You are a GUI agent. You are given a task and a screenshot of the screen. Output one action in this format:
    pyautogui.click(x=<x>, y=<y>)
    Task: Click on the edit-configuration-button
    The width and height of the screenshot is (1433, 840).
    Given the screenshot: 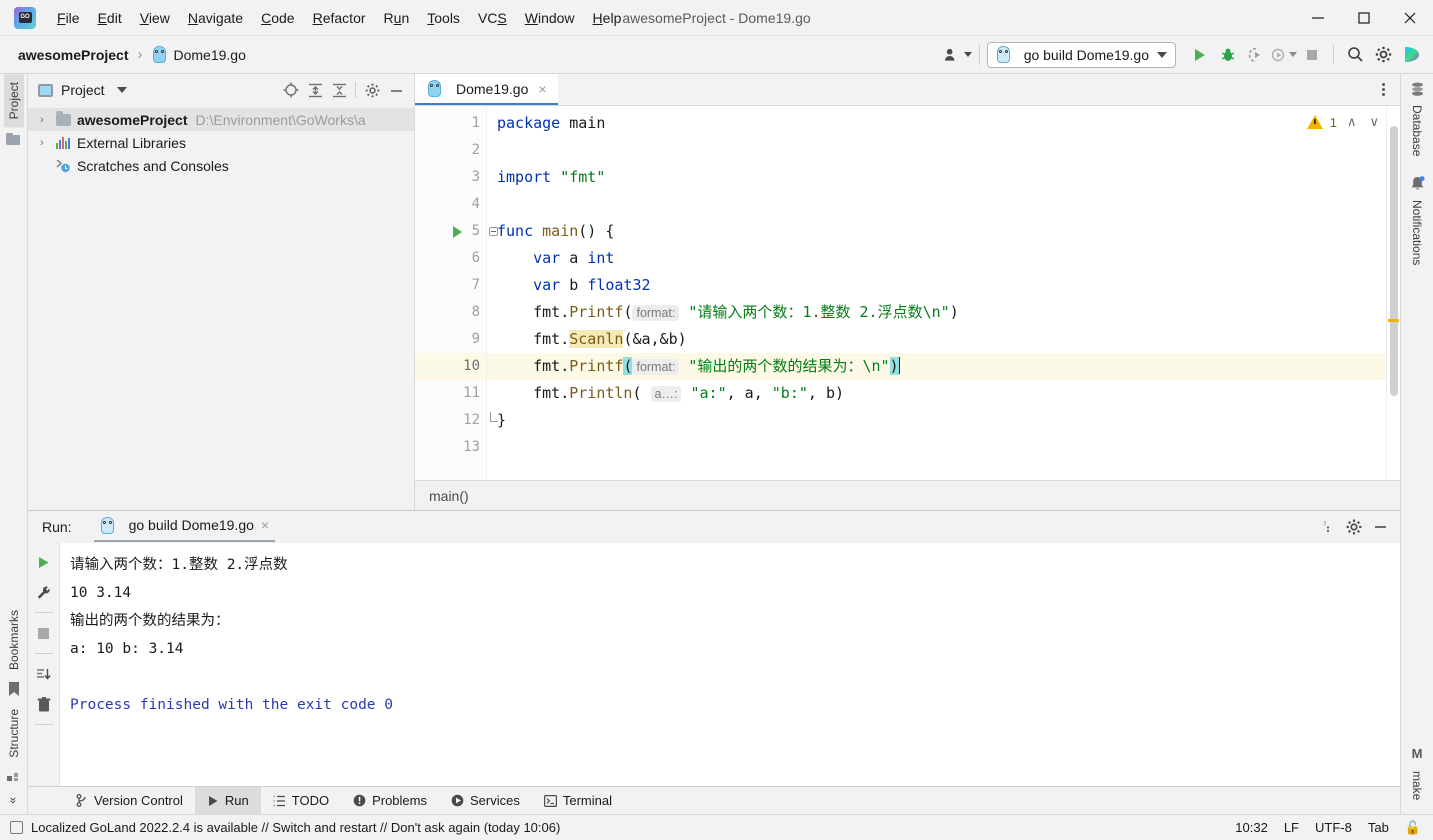 What is the action you would take?
    pyautogui.click(x=44, y=592)
    